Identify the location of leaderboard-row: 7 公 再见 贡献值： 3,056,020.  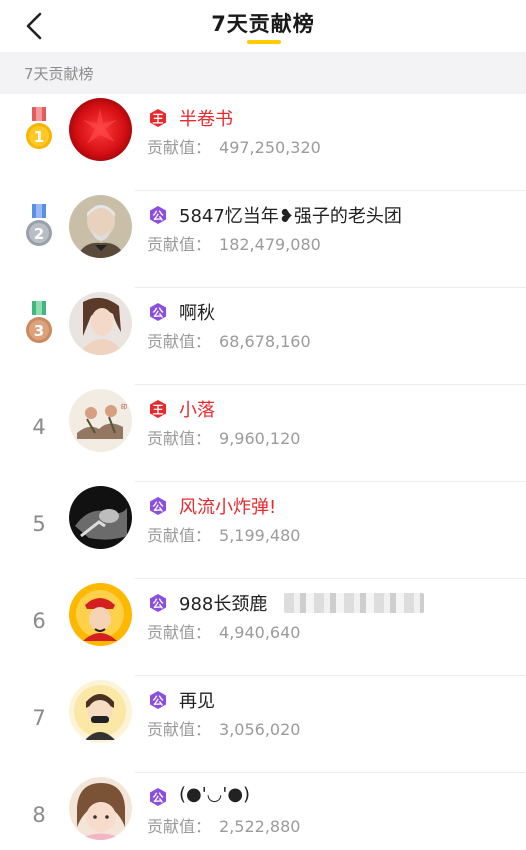
(263, 724).